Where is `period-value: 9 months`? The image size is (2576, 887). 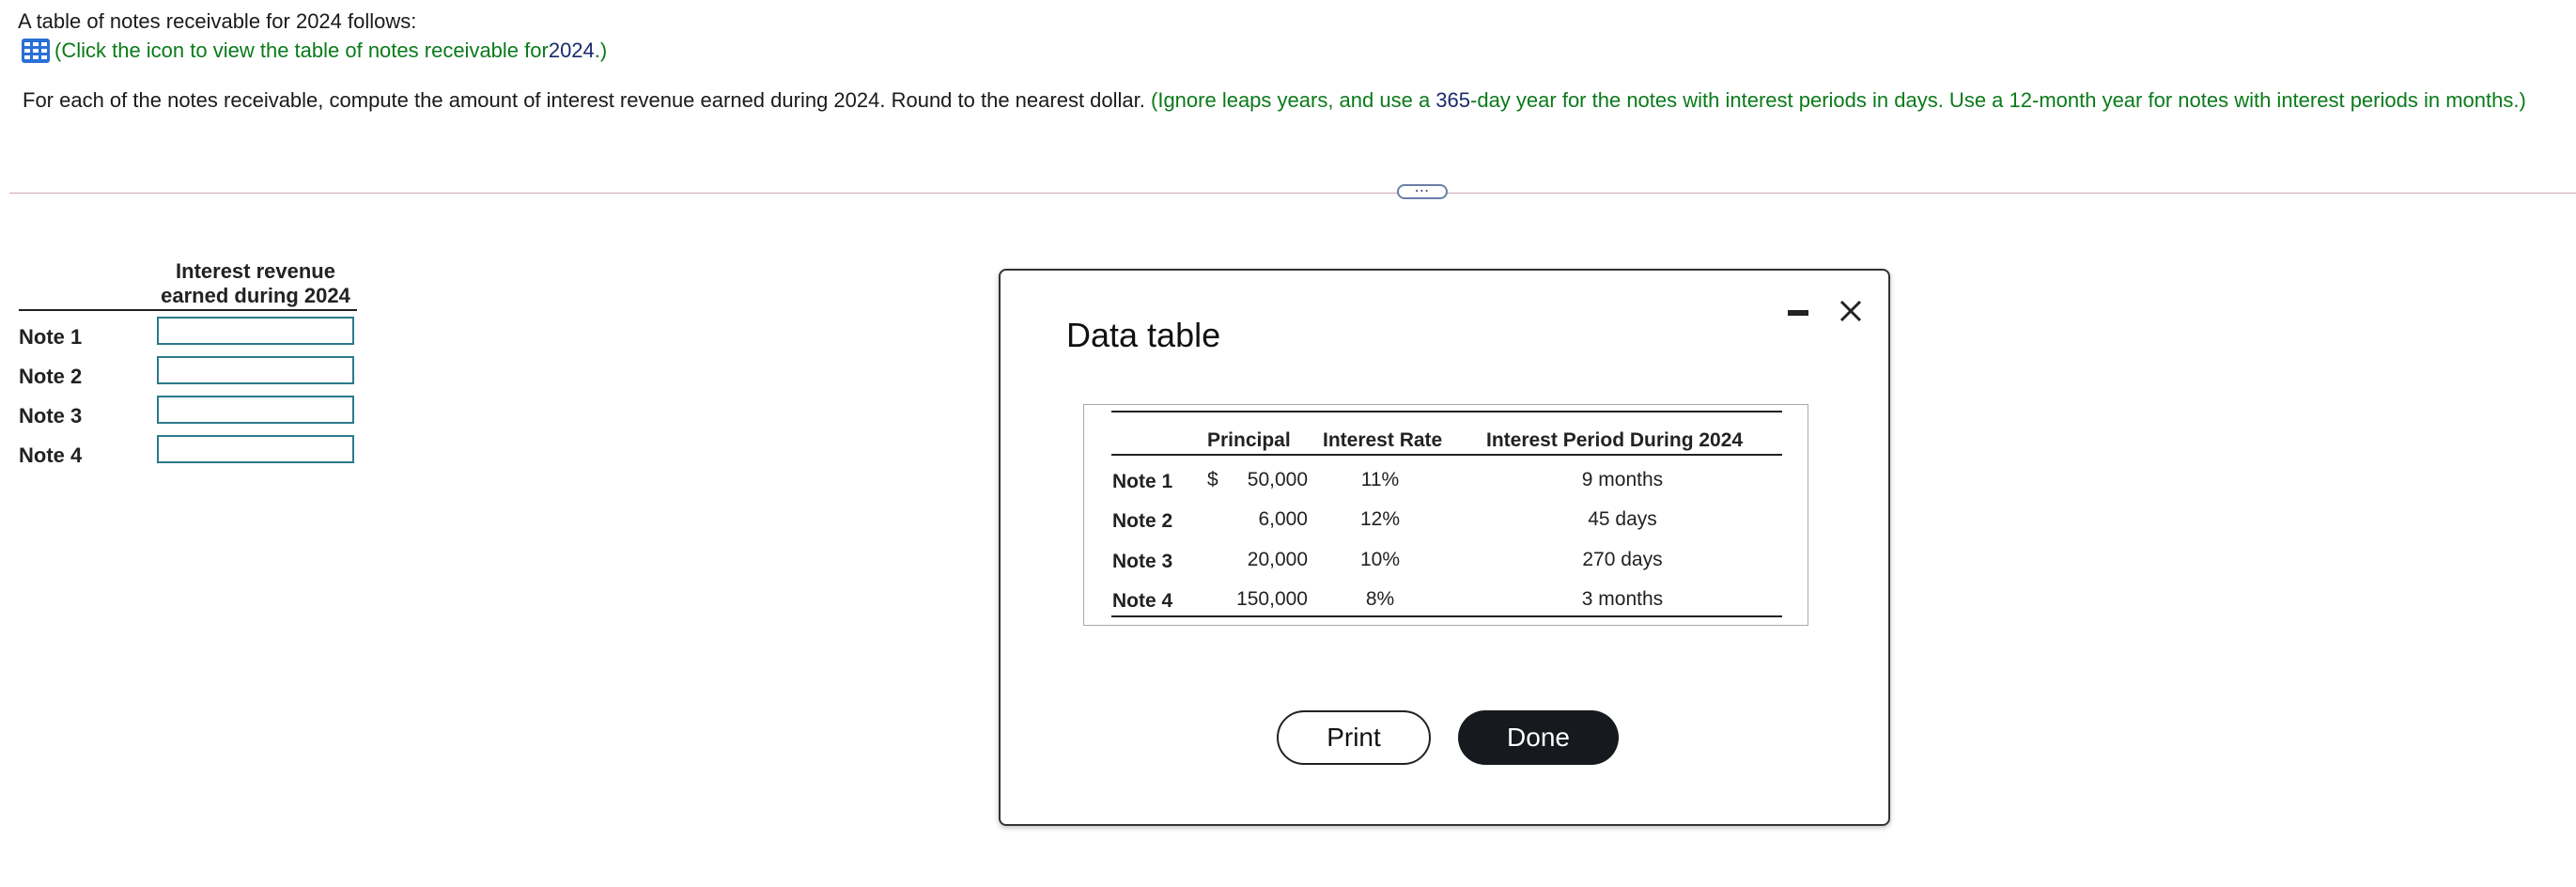
period-value: 9 months is located at coordinates (1622, 479).